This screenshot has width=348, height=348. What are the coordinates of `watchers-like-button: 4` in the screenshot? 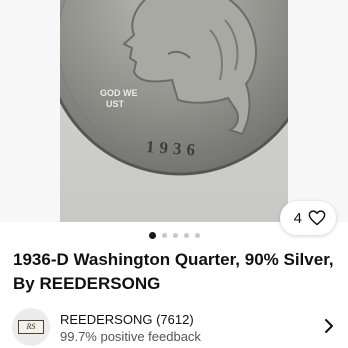 It's located at (307, 218).